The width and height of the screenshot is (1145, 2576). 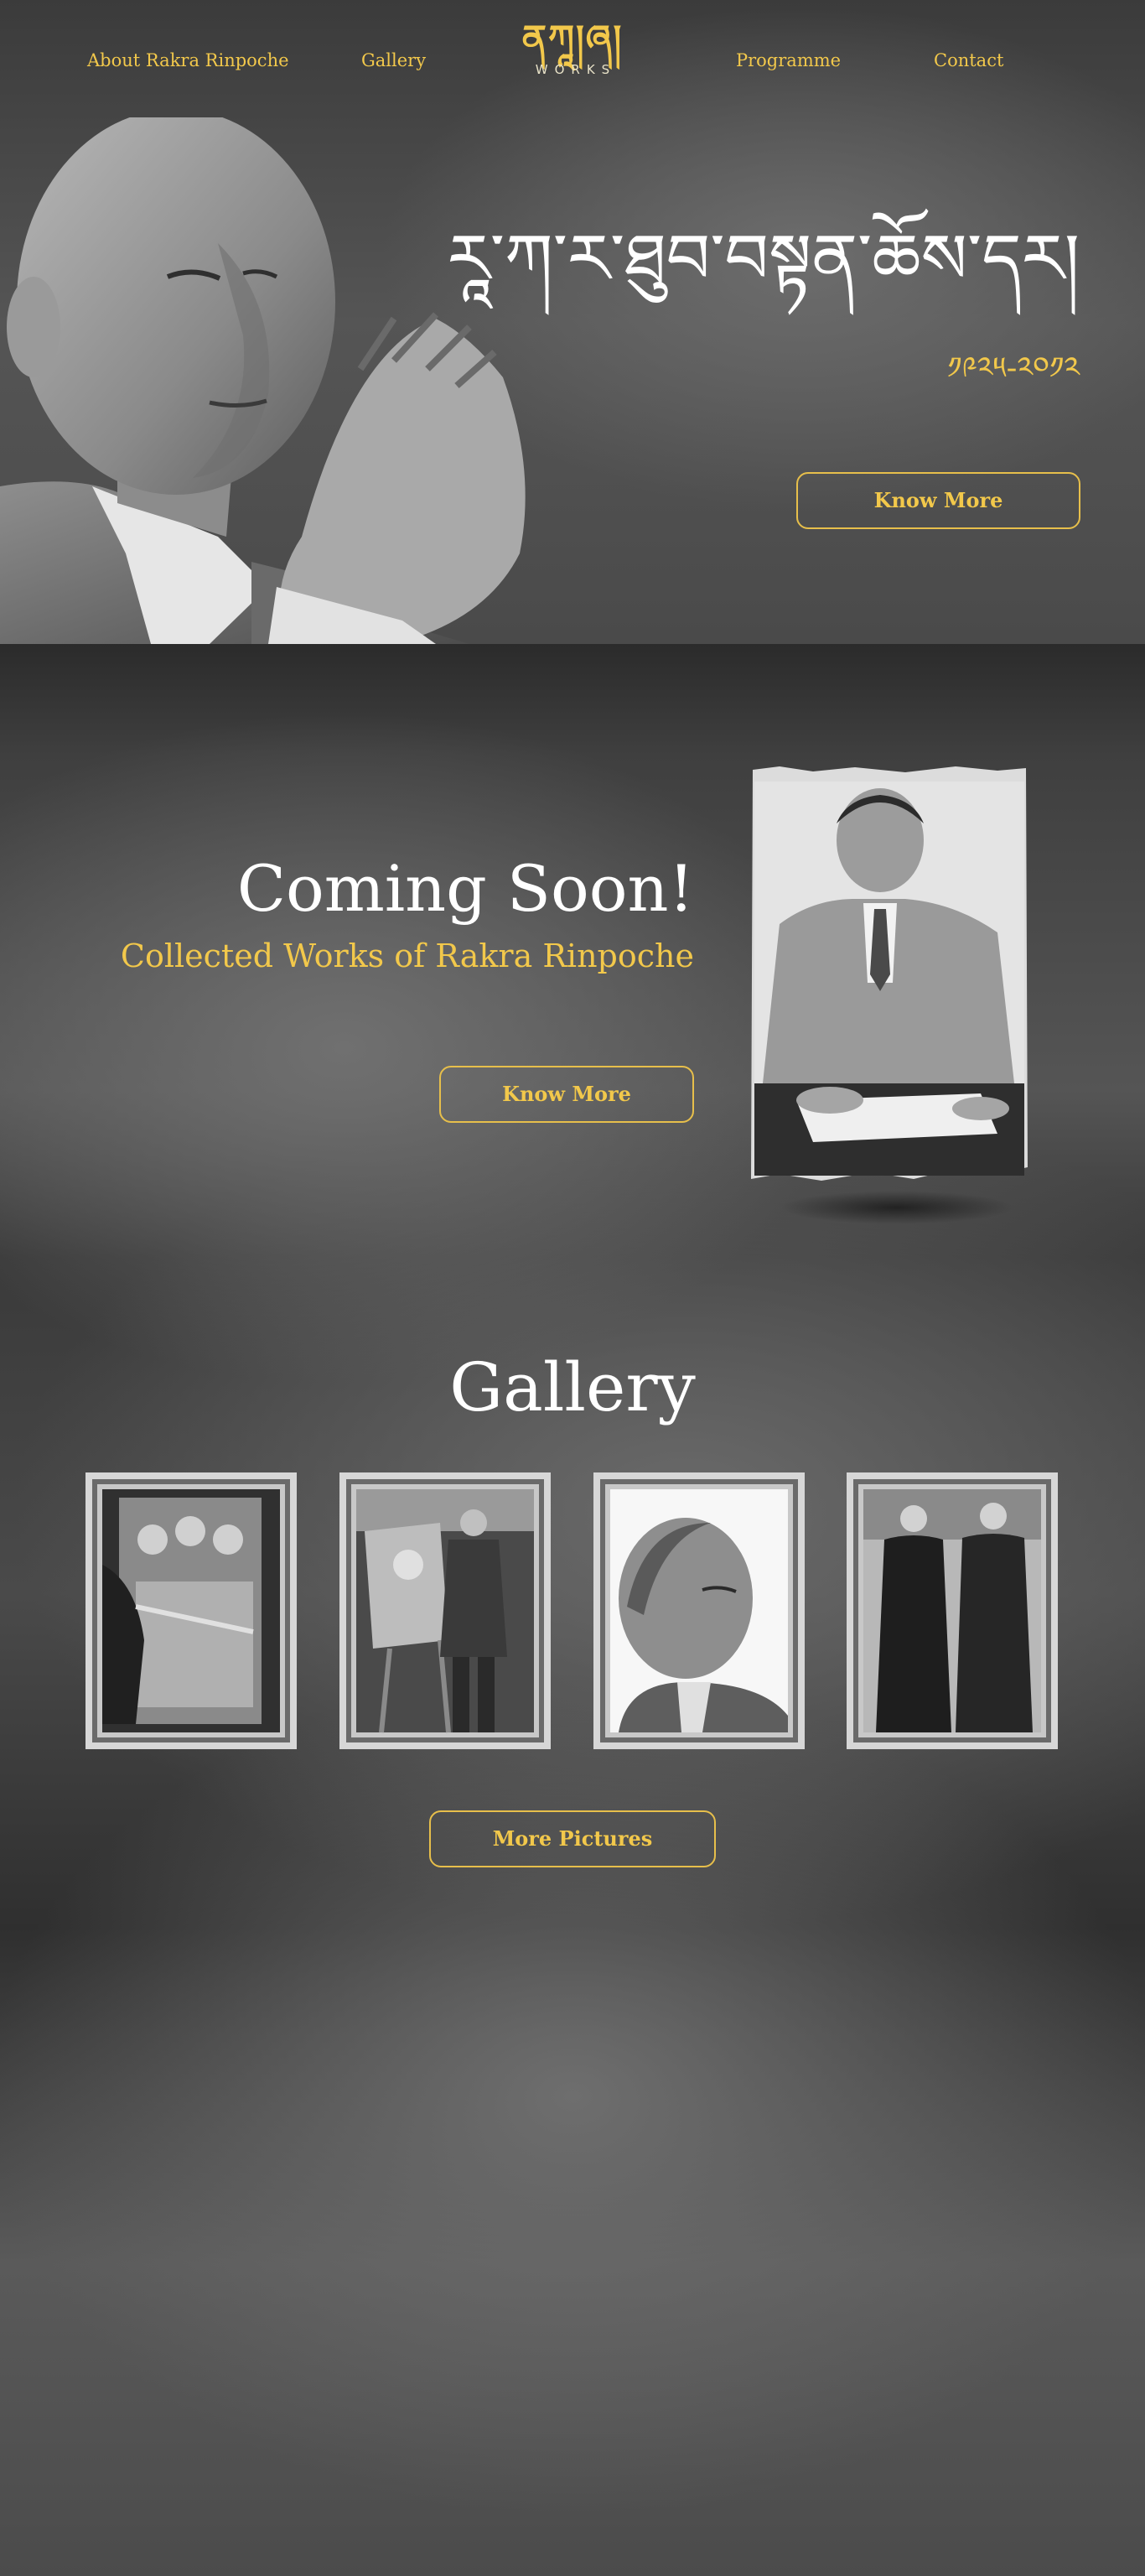 I want to click on coming-soon-know-more-button: Know More, so click(x=566, y=1094).